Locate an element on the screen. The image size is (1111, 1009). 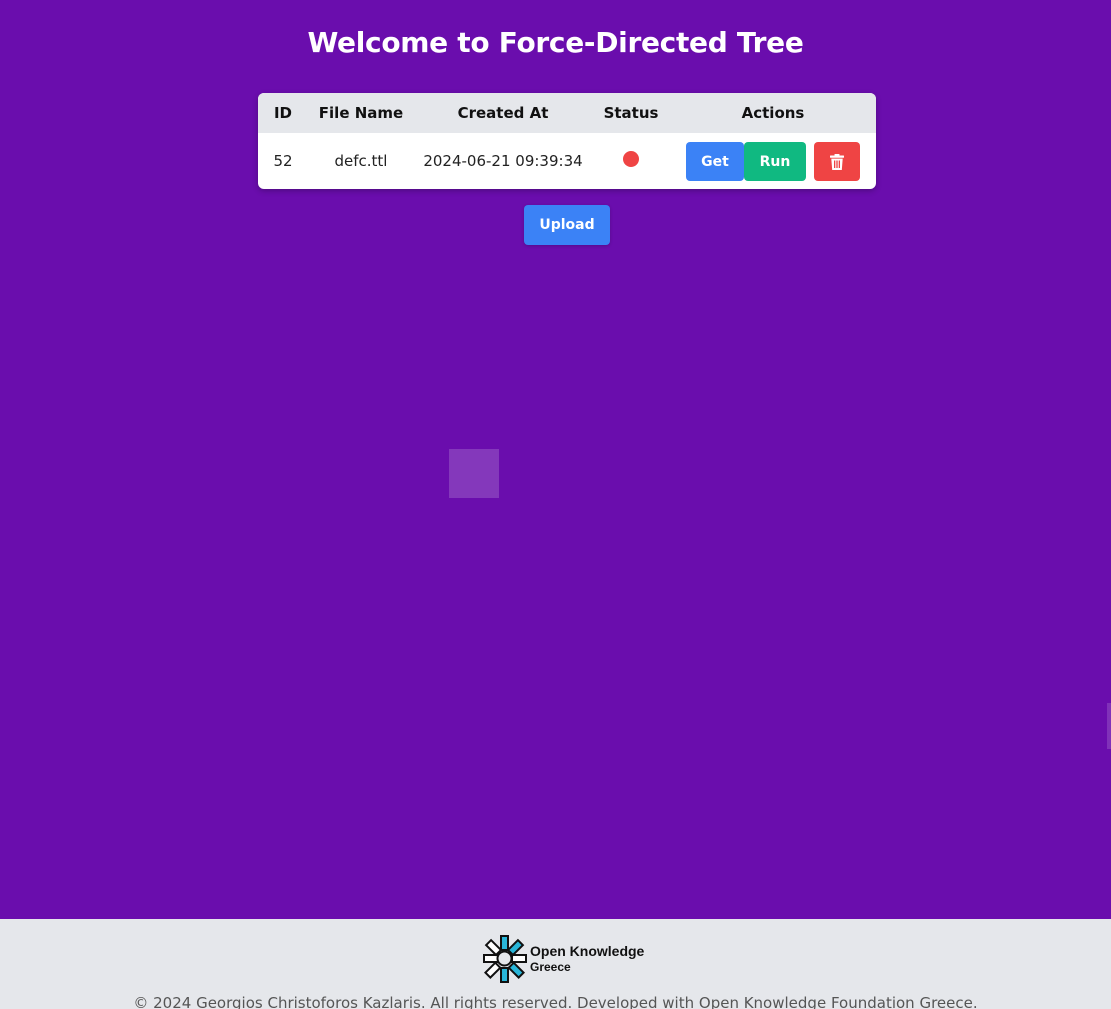
graph-node is located at coordinates (474, 473).